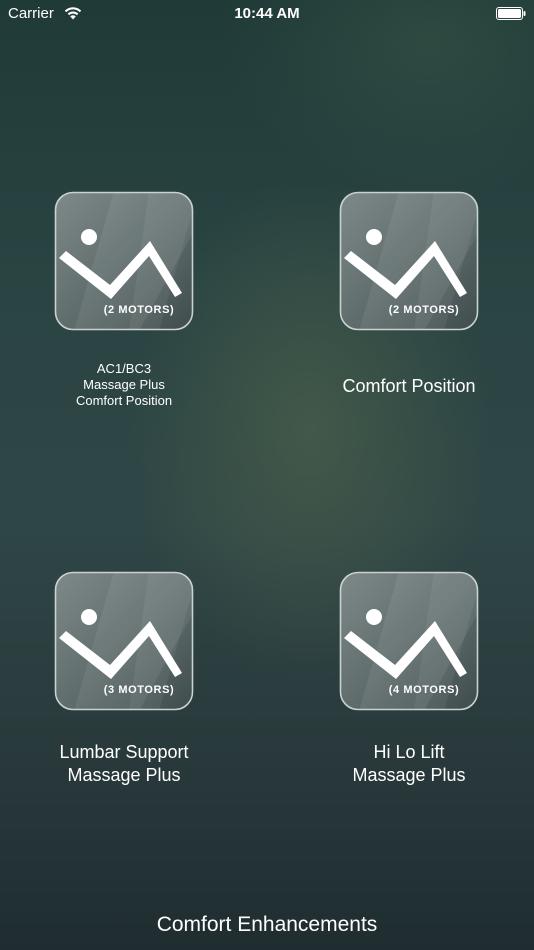  I want to click on caption-line: AC1/BC3, so click(124, 368).